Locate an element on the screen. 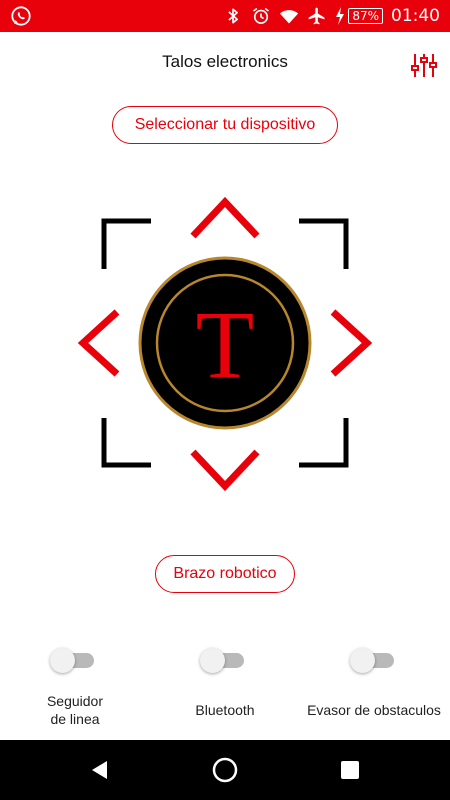  alarm-icon is located at coordinates (261, 15).